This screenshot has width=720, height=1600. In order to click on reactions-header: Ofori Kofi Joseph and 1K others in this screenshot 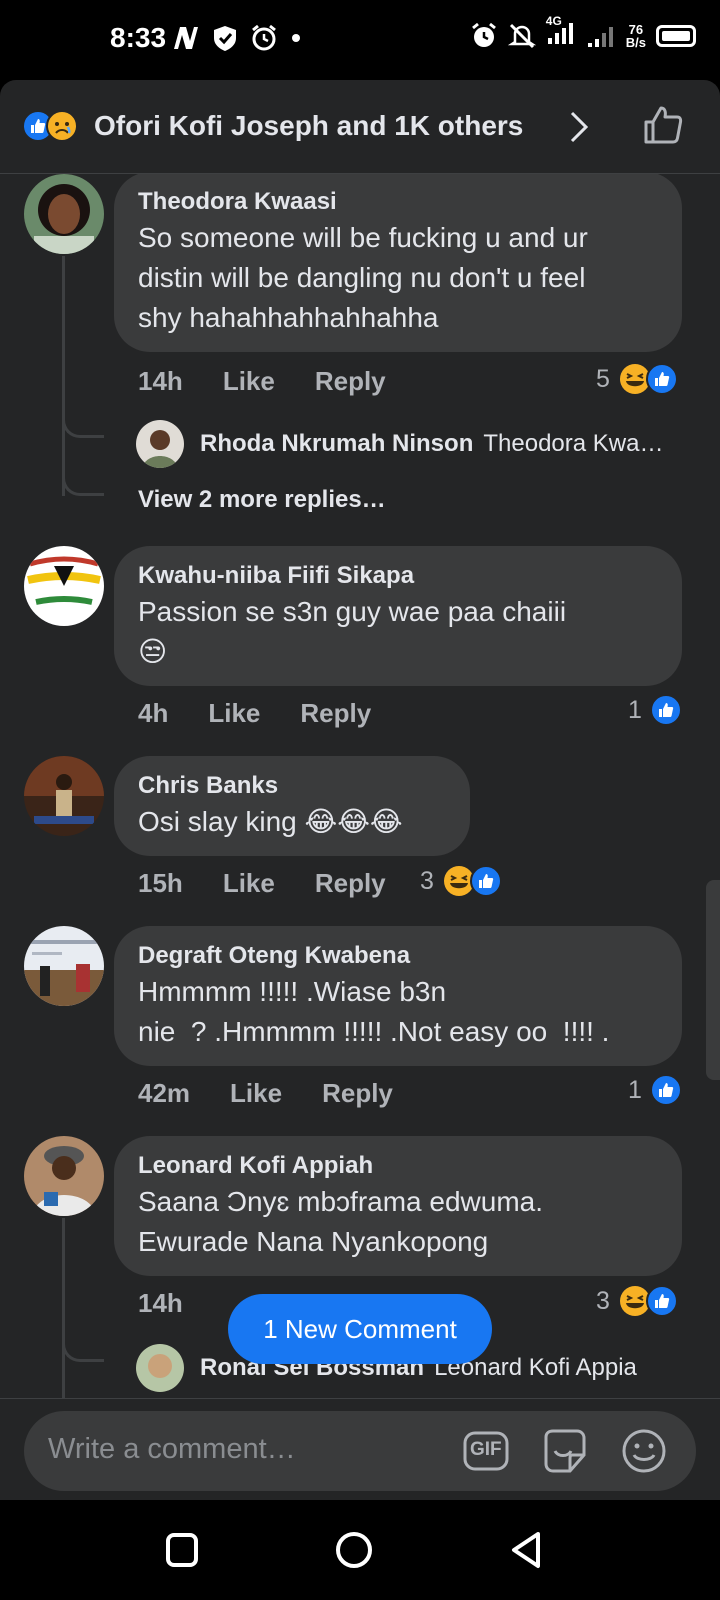, I will do `click(360, 127)`.